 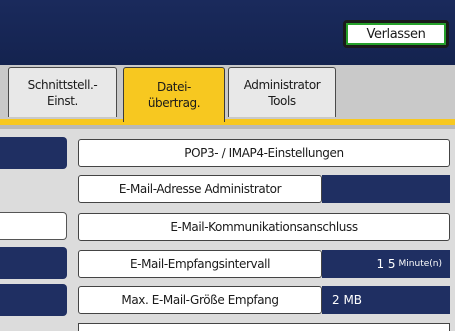 I want to click on receive-interval-value: 1 5 Minute(n), so click(x=386, y=264).